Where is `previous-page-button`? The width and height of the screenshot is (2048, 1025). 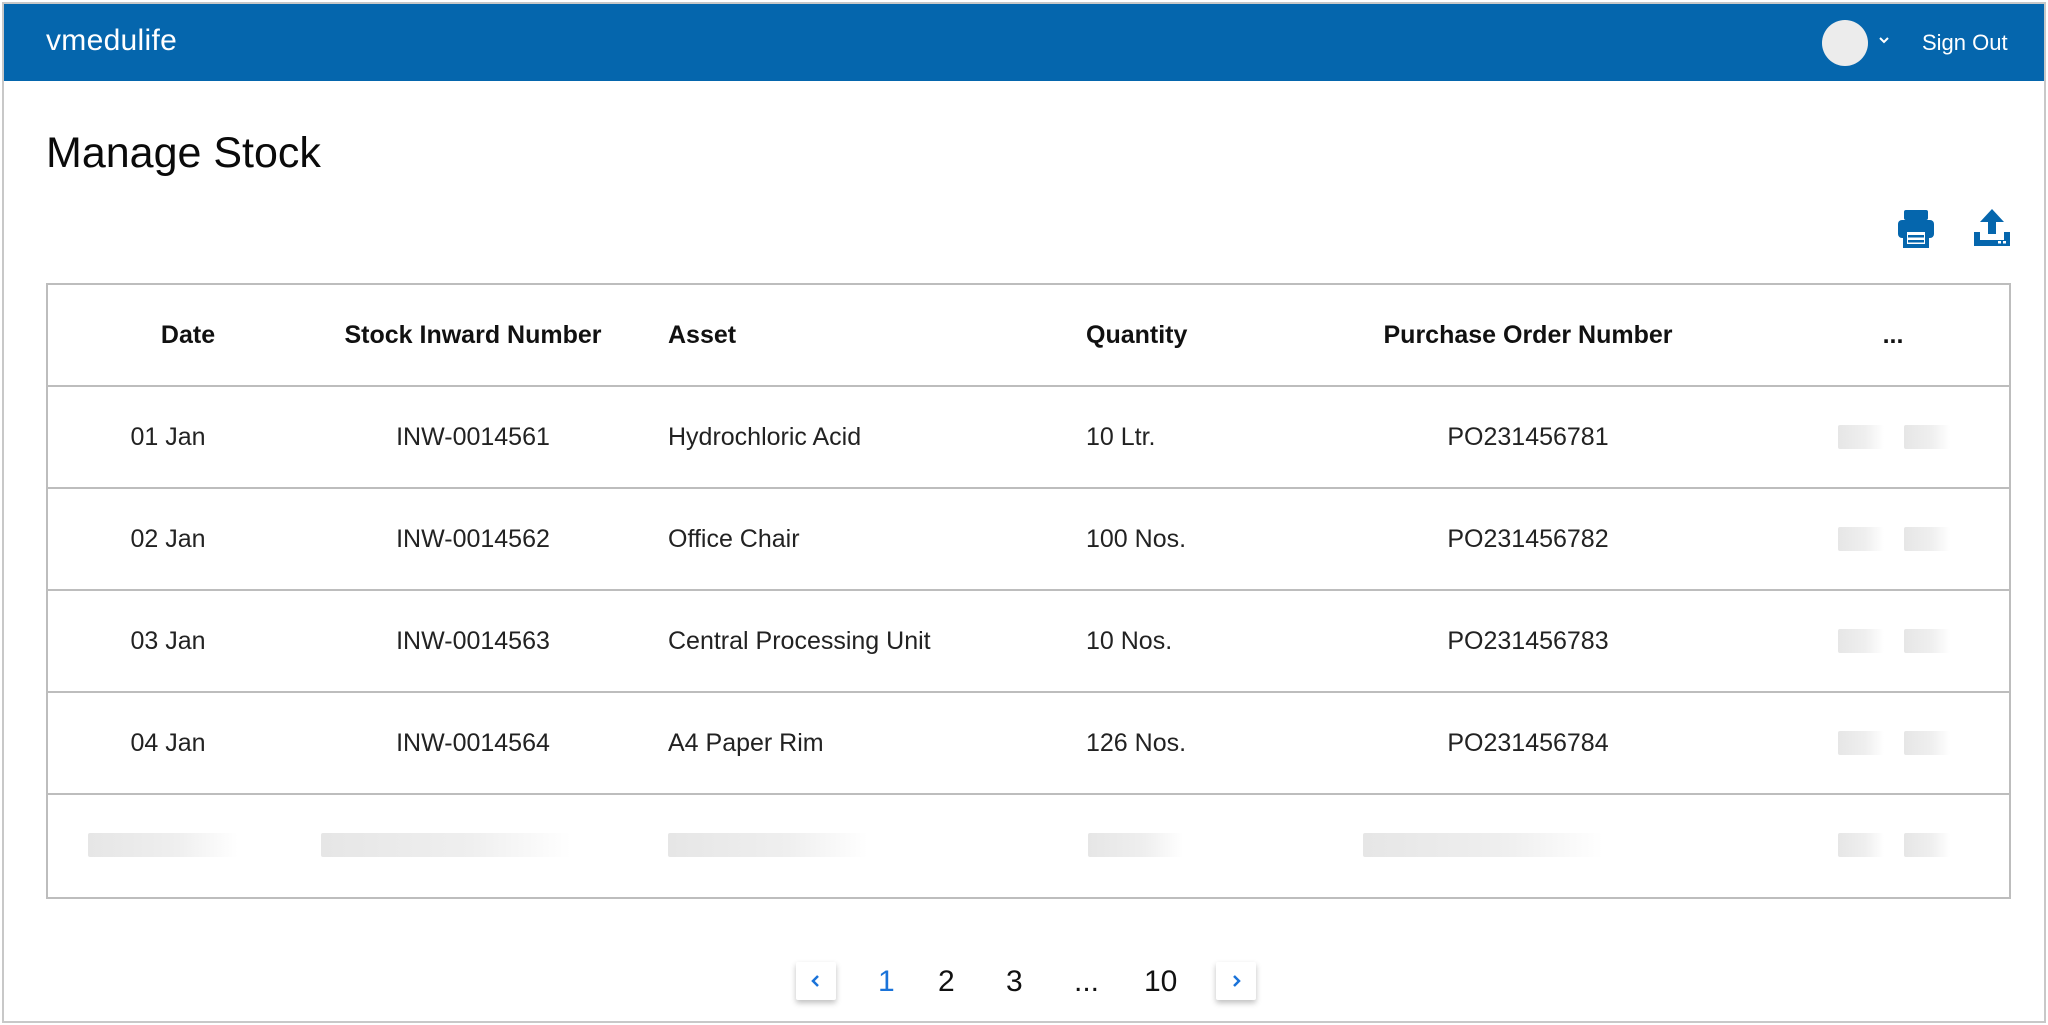 previous-page-button is located at coordinates (816, 981).